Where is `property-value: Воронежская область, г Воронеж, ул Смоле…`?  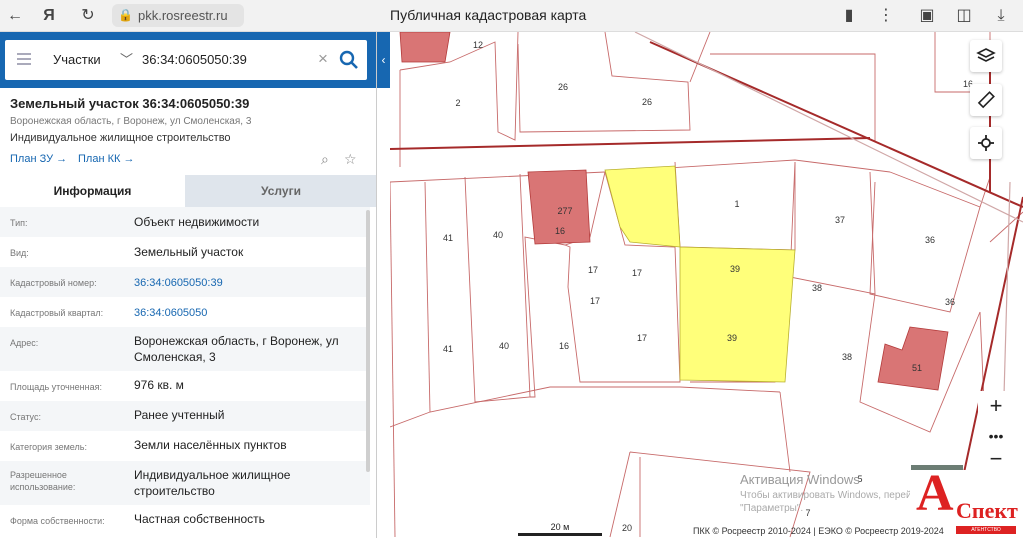 property-value: Воронежская область, г Воронеж, ул Смоле… is located at coordinates (236, 349).